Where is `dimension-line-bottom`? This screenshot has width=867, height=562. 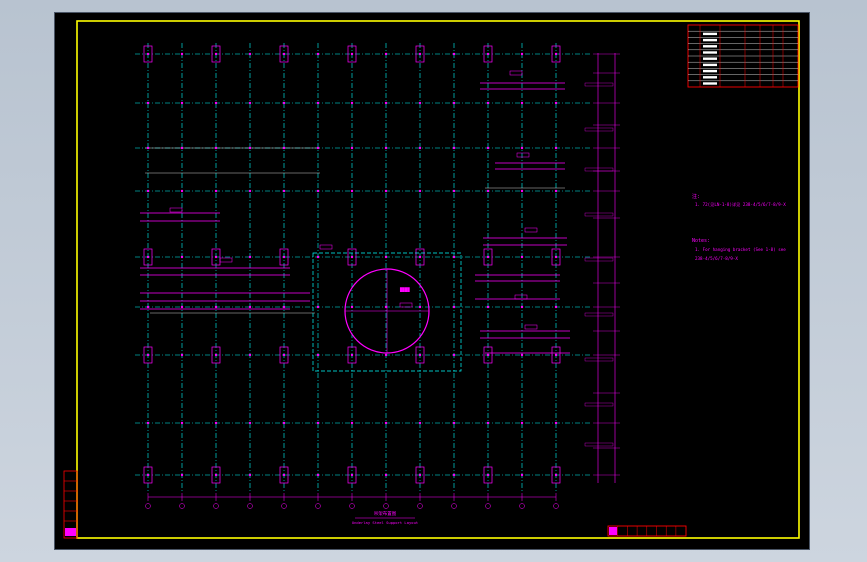
dimension-line-bottom is located at coordinates (352, 501).